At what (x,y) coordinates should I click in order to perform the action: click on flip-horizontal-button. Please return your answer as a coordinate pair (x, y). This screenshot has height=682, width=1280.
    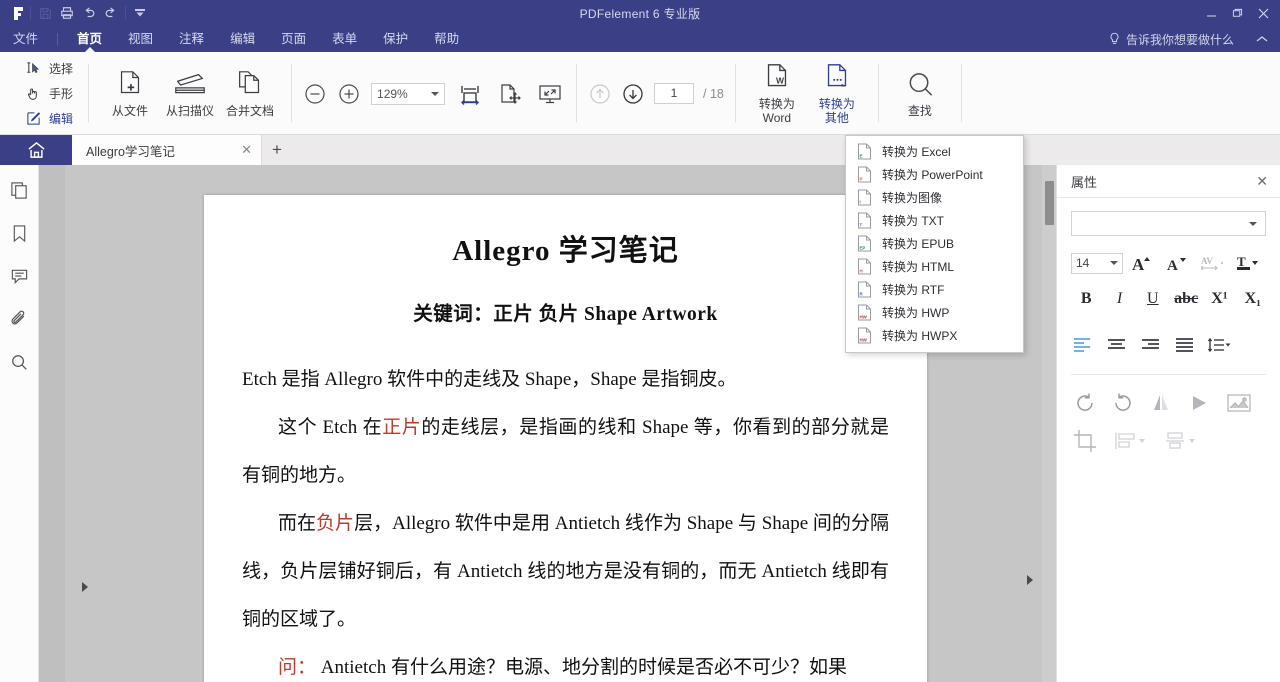
    Looking at the image, I should click on (1161, 403).